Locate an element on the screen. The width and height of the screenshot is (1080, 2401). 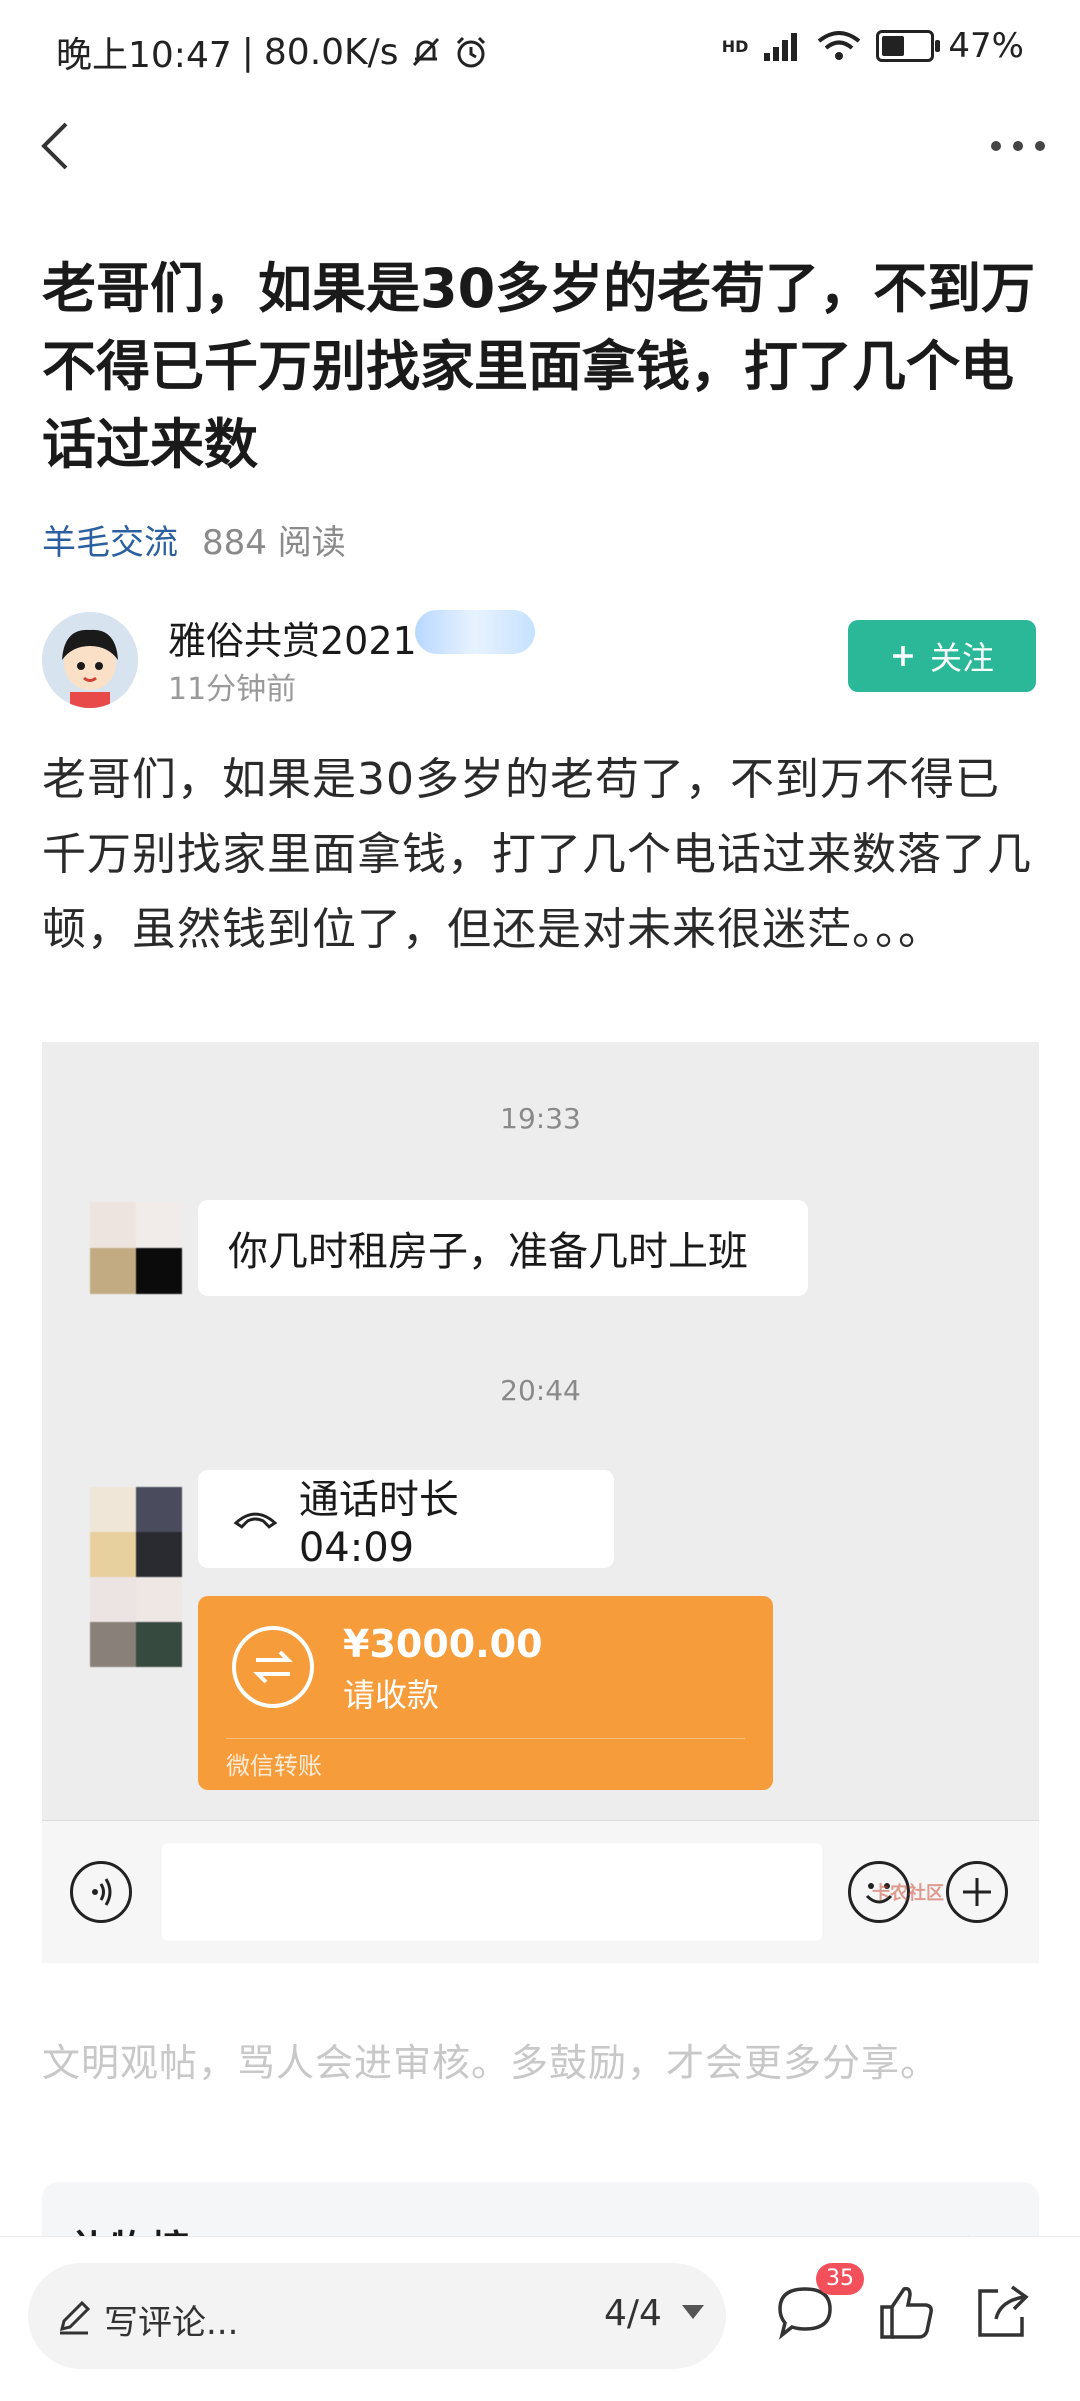
hd-label: HD is located at coordinates (735, 46).